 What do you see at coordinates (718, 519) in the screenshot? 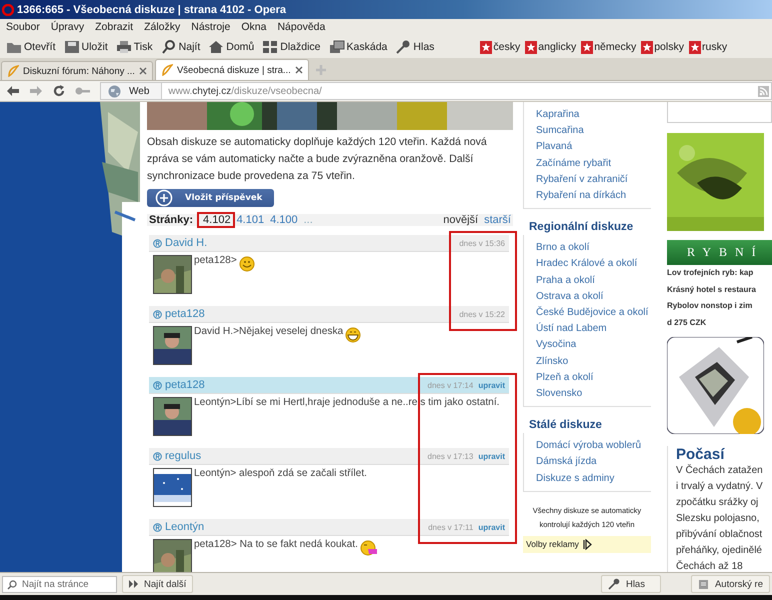
I see `weather-text: Slezsku polojasno,` at bounding box center [718, 519].